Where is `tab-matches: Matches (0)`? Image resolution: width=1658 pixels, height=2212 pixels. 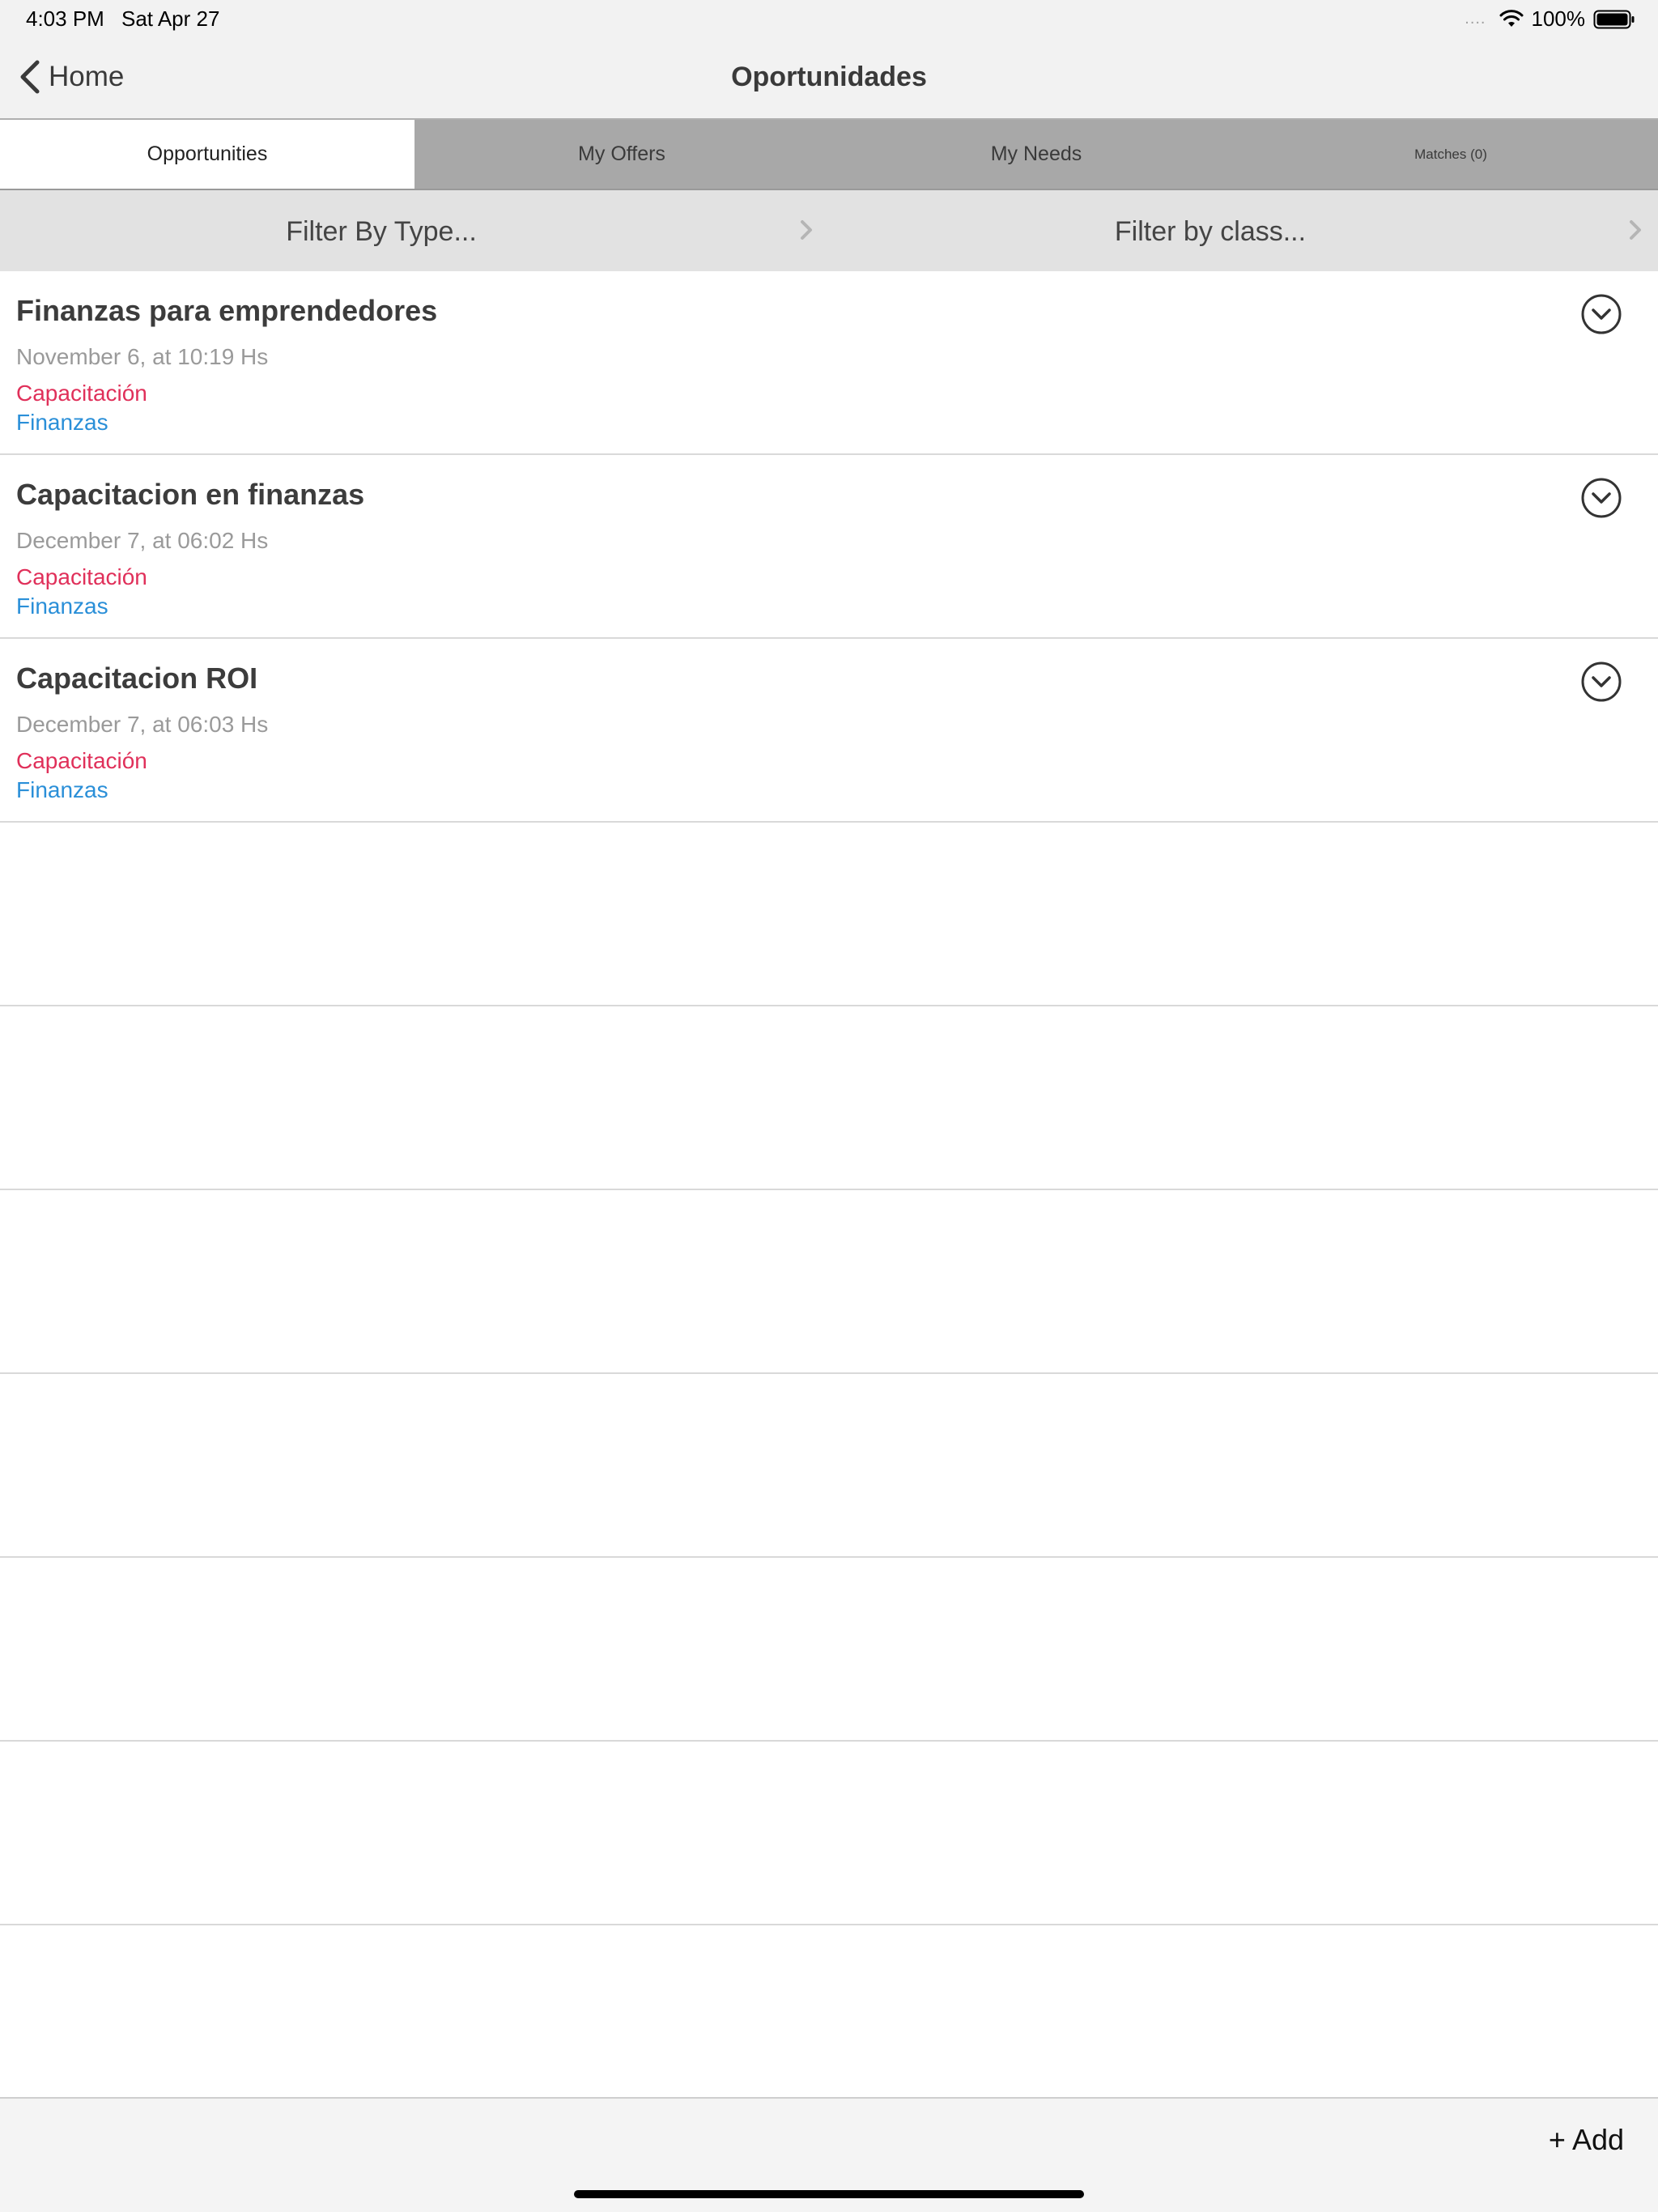
tab-matches: Matches (0) is located at coordinates (1451, 155).